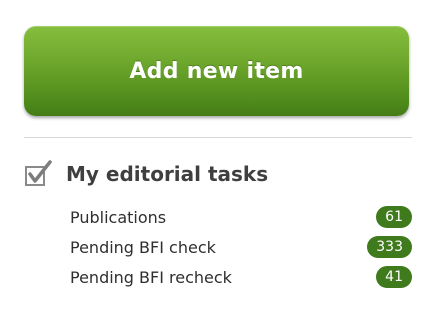  Describe the element at coordinates (389, 247) in the screenshot. I see `count-badge: 333` at that location.